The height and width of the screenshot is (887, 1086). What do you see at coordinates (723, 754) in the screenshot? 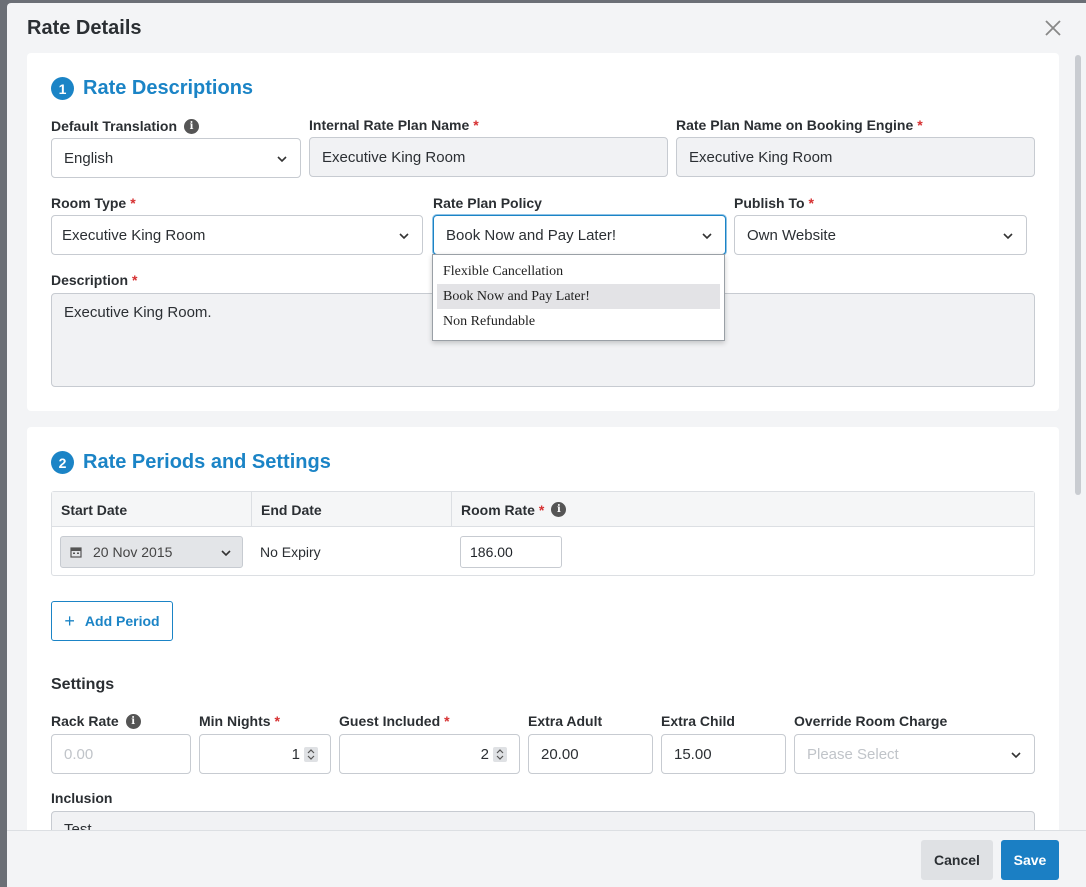
I see `extra-child-input: 15.00` at bounding box center [723, 754].